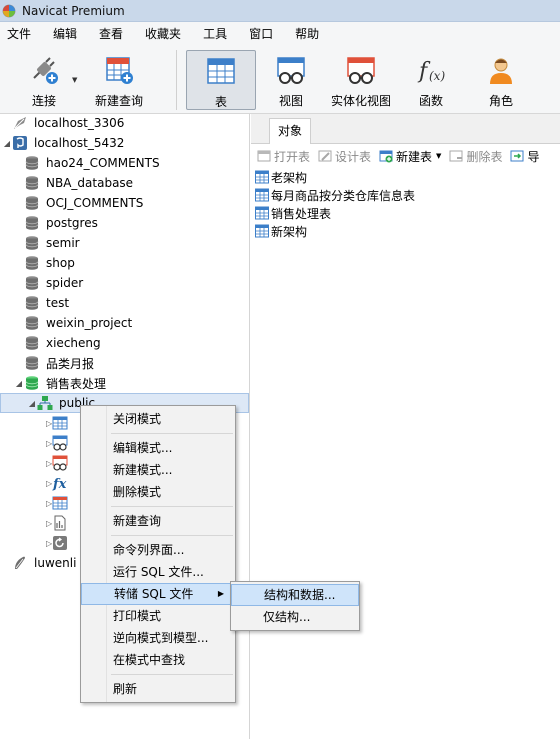 The height and width of the screenshot is (739, 560). What do you see at coordinates (407, 213) in the screenshot?
I see `table-item: 销售处理表` at bounding box center [407, 213].